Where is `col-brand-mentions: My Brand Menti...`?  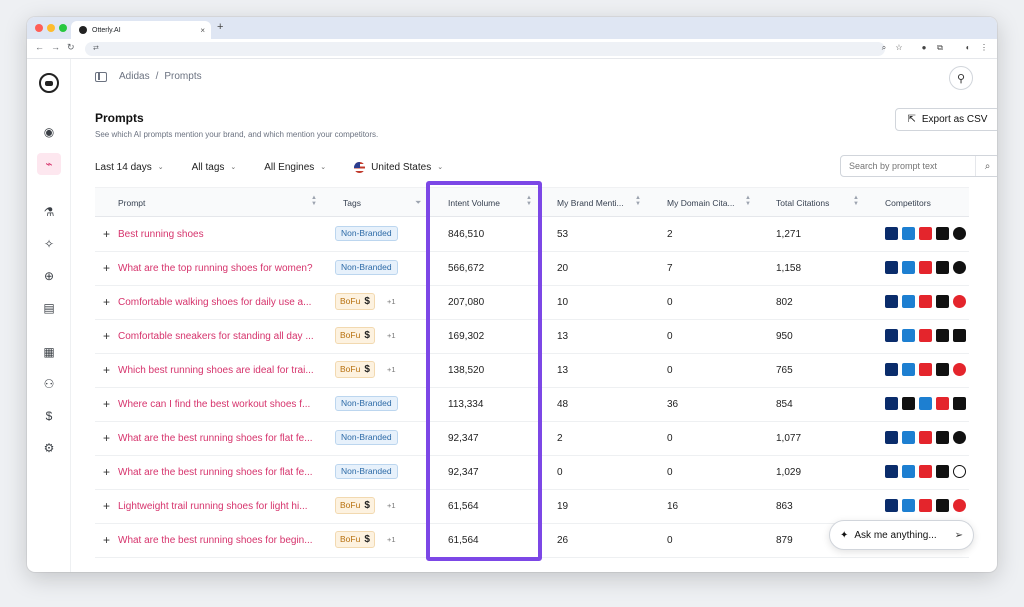 col-brand-mentions: My Brand Menti... is located at coordinates (590, 203).